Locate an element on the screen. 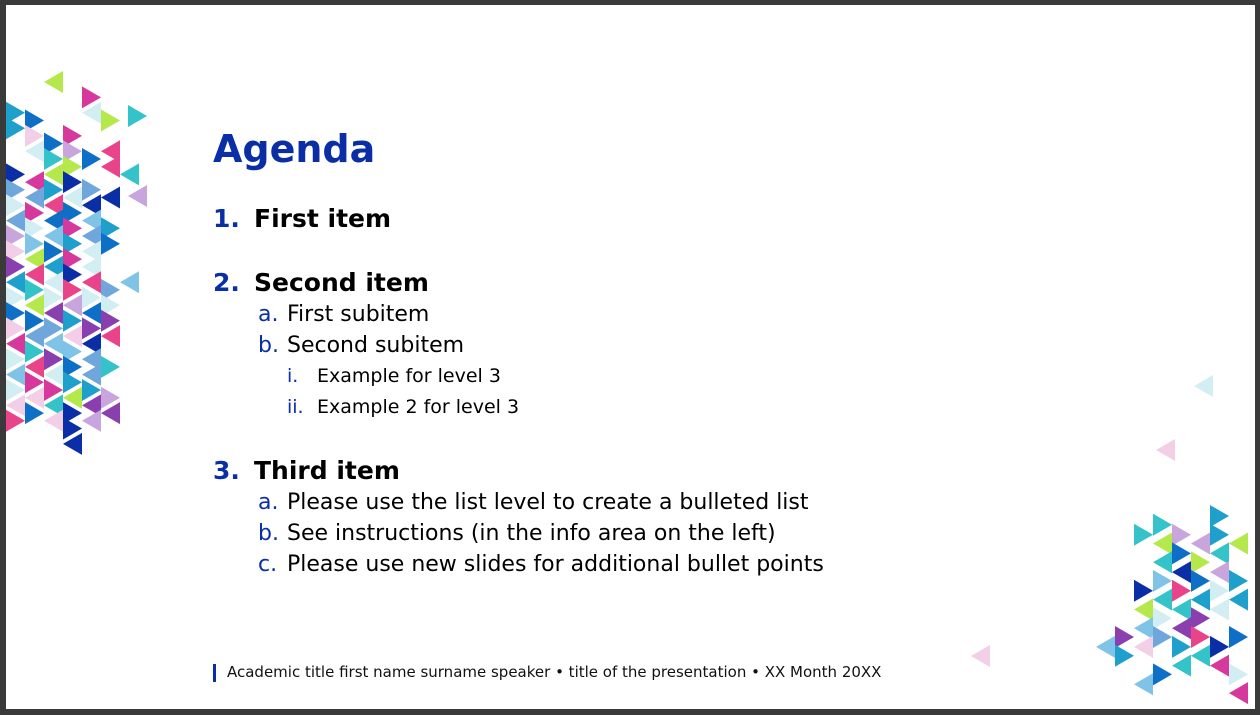 This screenshot has height=715, width=1260. item-label: Second item is located at coordinates (341, 282).